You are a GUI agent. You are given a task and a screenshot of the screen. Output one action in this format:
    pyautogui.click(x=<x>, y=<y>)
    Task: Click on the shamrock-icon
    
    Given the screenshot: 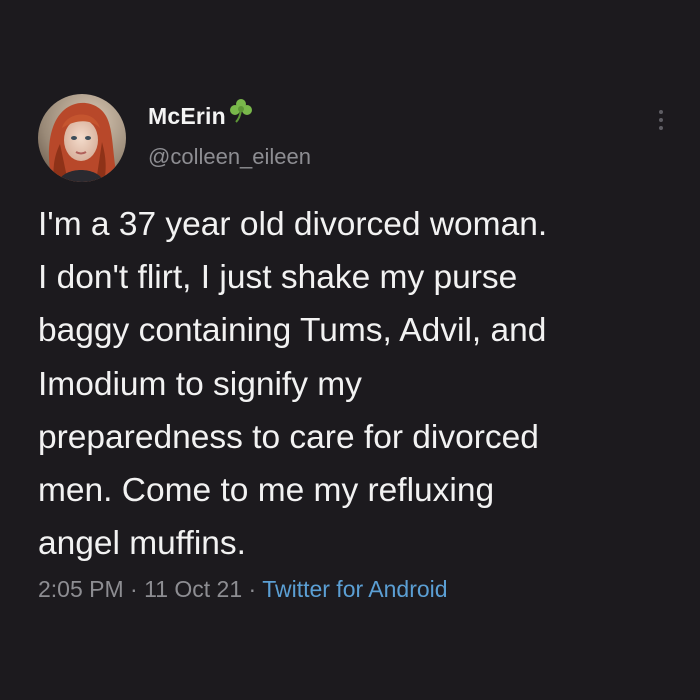 What is the action you would take?
    pyautogui.click(x=241, y=113)
    